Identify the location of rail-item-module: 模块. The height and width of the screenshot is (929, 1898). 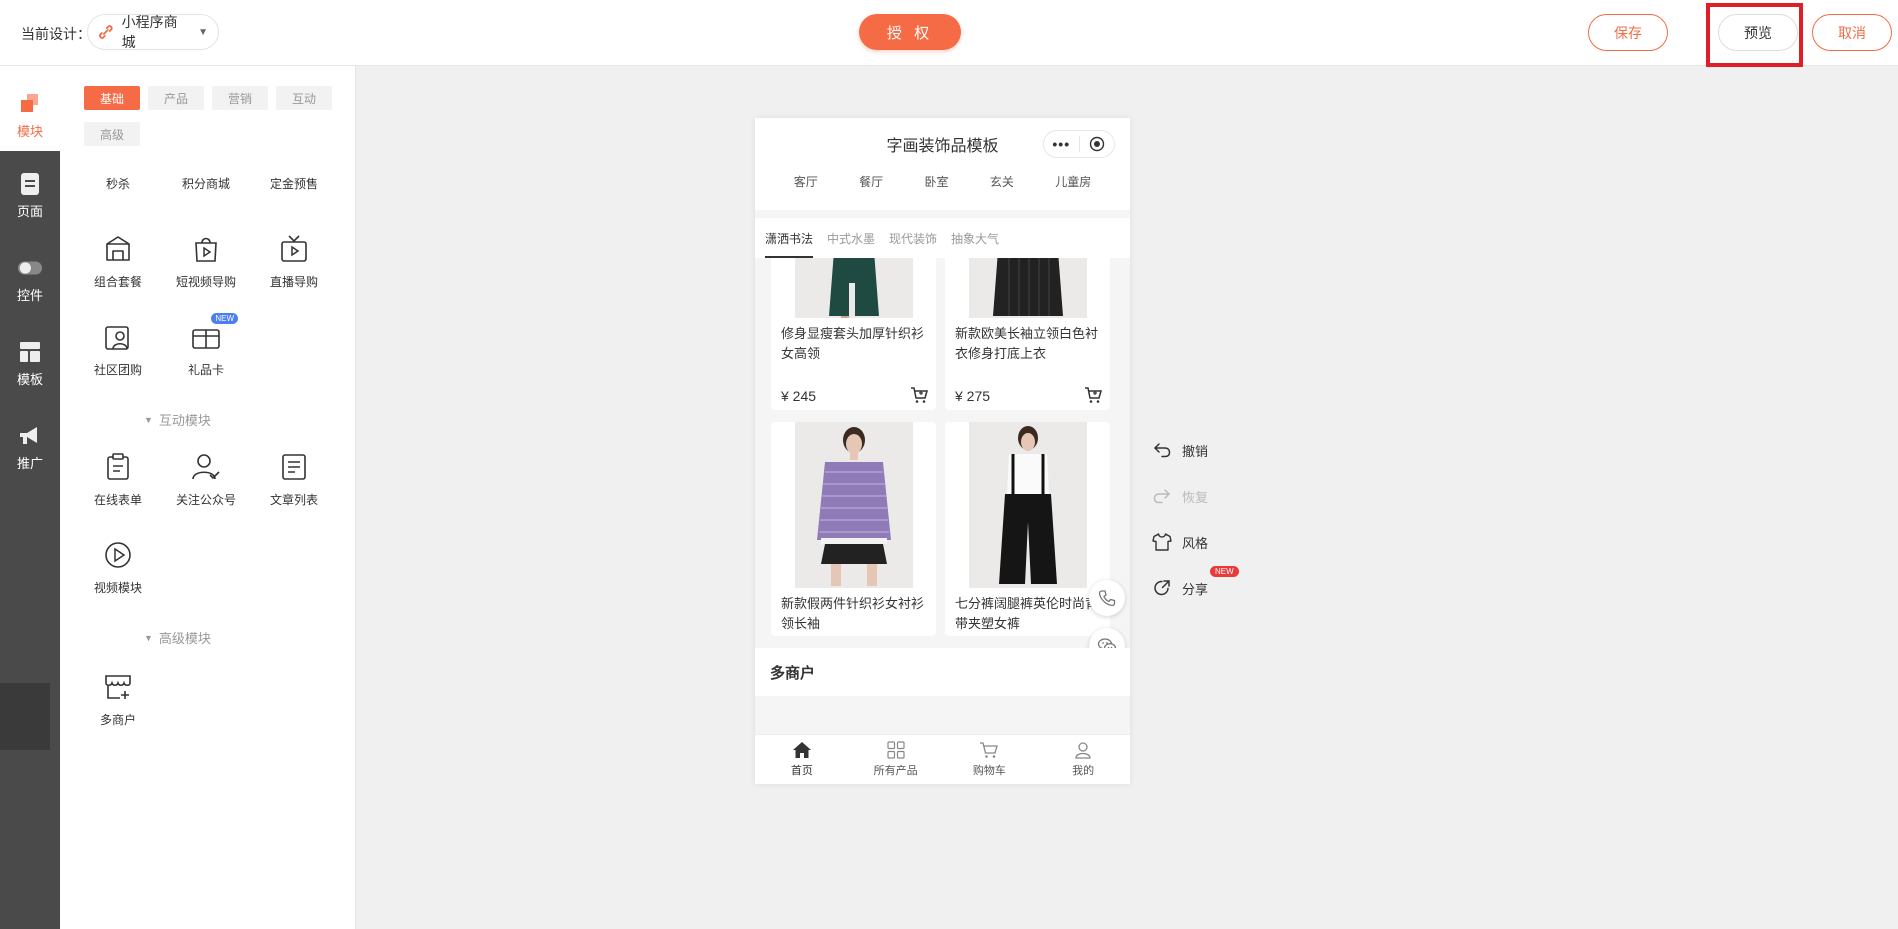
(30, 115).